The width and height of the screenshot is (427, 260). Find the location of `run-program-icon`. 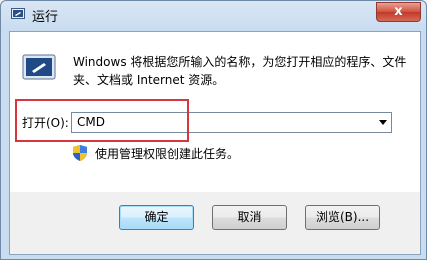

run-program-icon is located at coordinates (39, 67).